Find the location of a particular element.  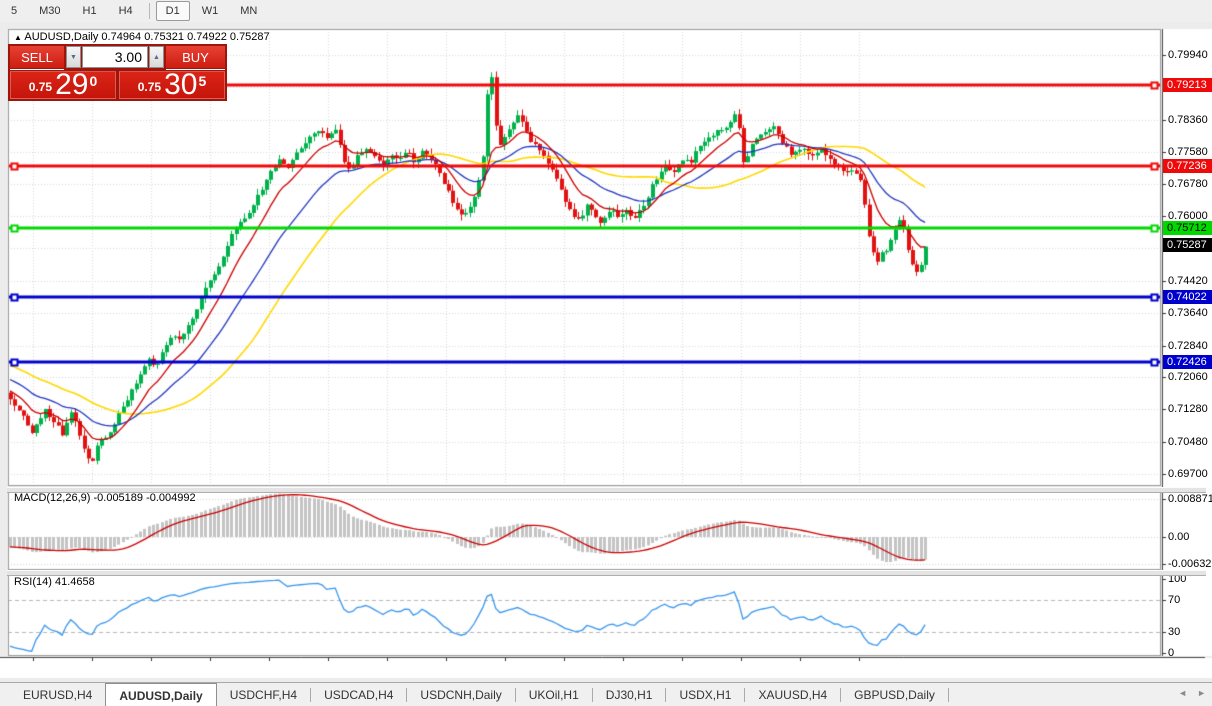

sell-button: SELL is located at coordinates (37, 57).